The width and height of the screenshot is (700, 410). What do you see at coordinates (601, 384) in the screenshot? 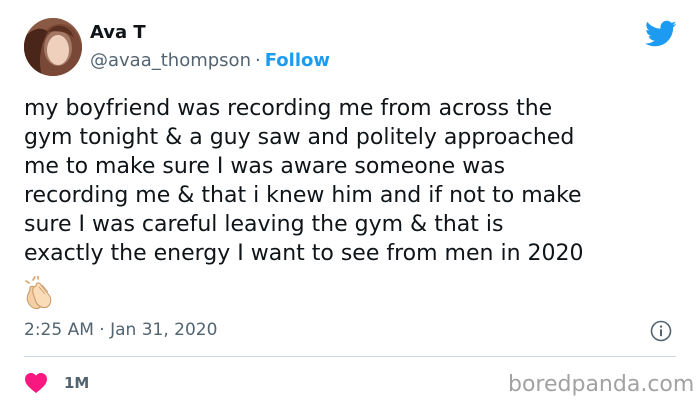
I see `watermark: boredpanda.com` at bounding box center [601, 384].